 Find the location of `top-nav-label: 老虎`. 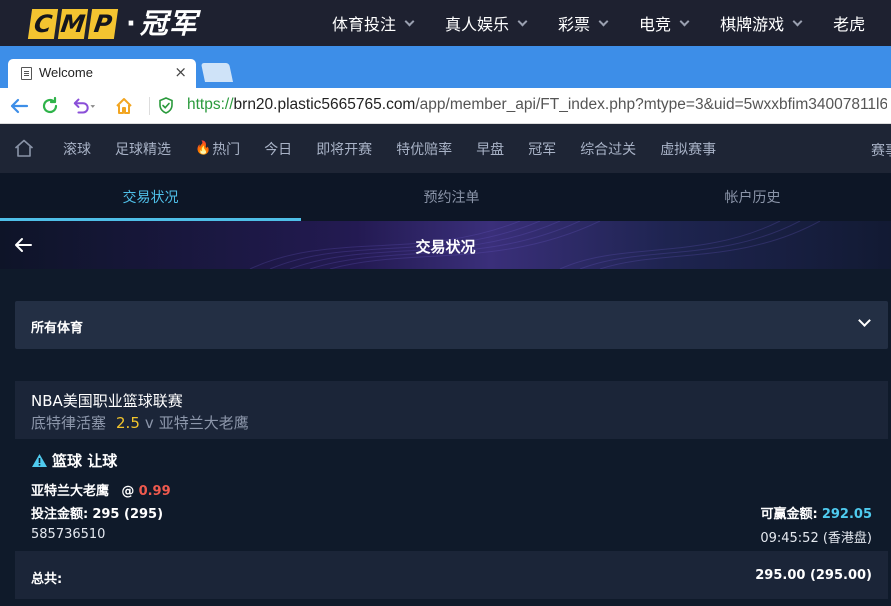

top-nav-label: 老虎 is located at coordinates (849, 24).